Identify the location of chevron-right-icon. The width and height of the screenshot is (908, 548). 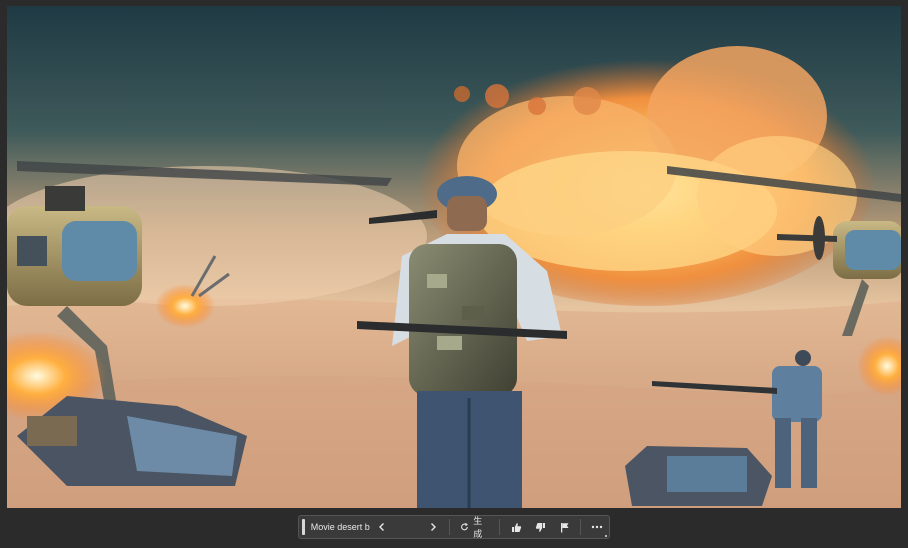
(434, 527).